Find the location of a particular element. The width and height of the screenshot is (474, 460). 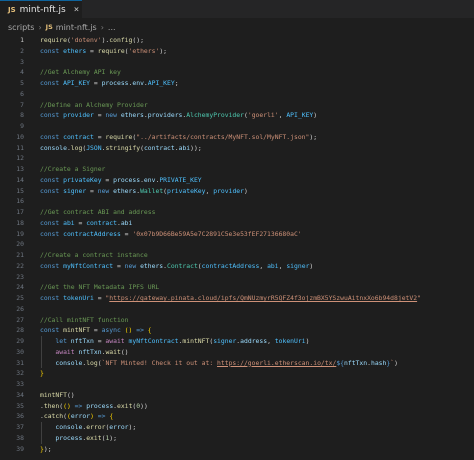

code-token: abi is located at coordinates (184, 147).